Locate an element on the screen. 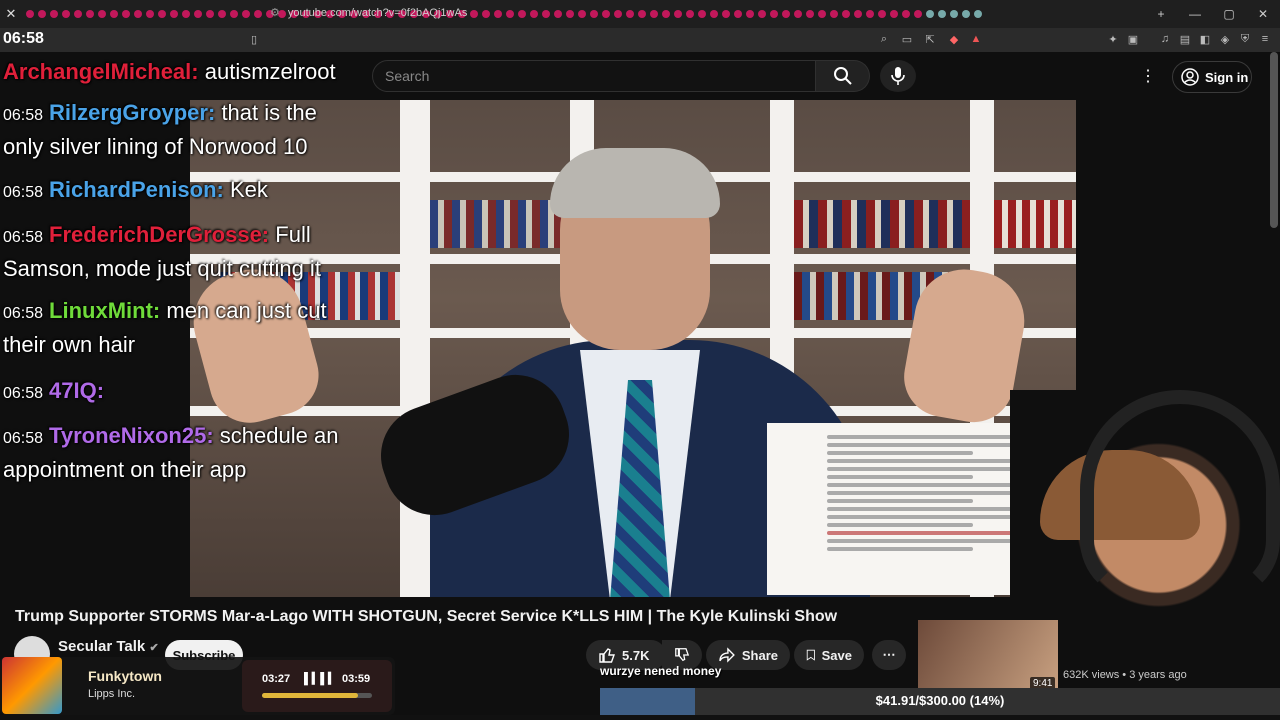 This screenshot has height=720, width=1280. chat-message: Samson, mode just quit cutting it is located at coordinates (162, 269).